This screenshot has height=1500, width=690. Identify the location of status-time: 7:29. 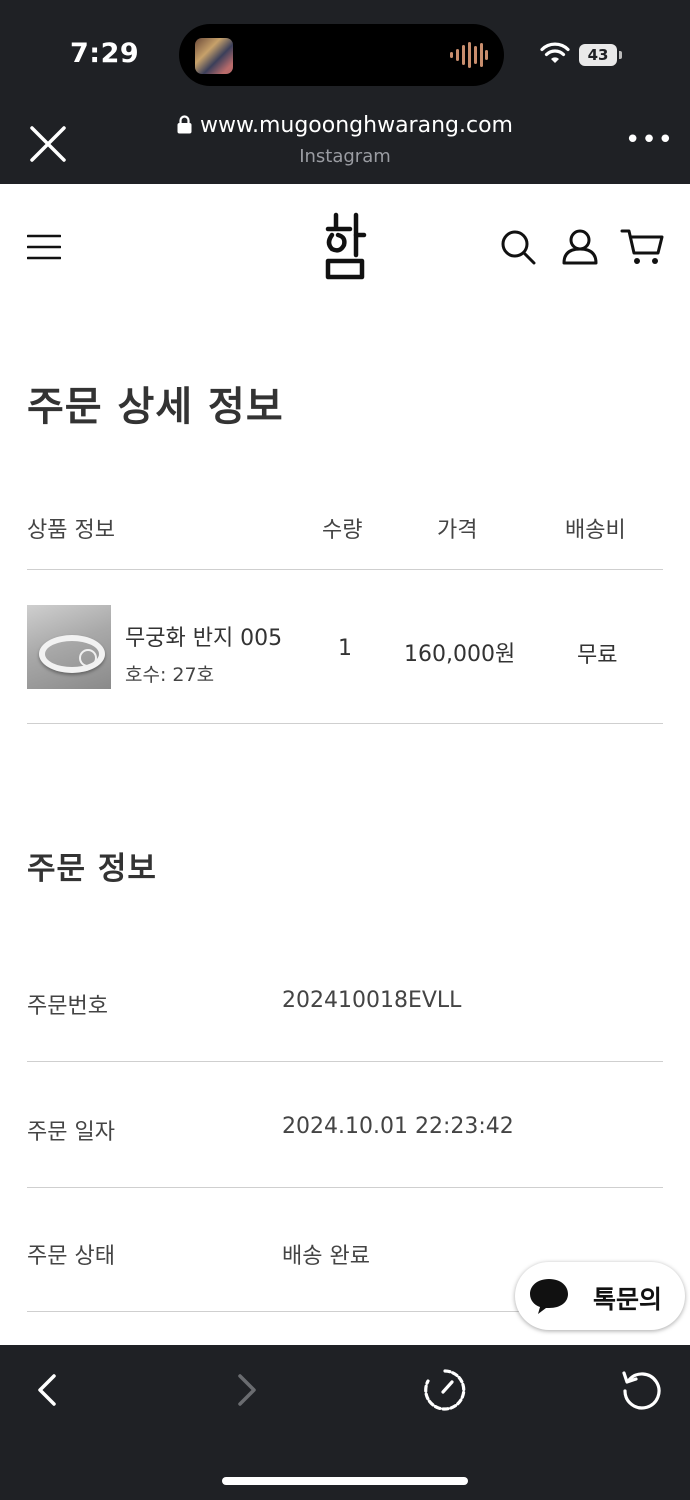
(105, 53).